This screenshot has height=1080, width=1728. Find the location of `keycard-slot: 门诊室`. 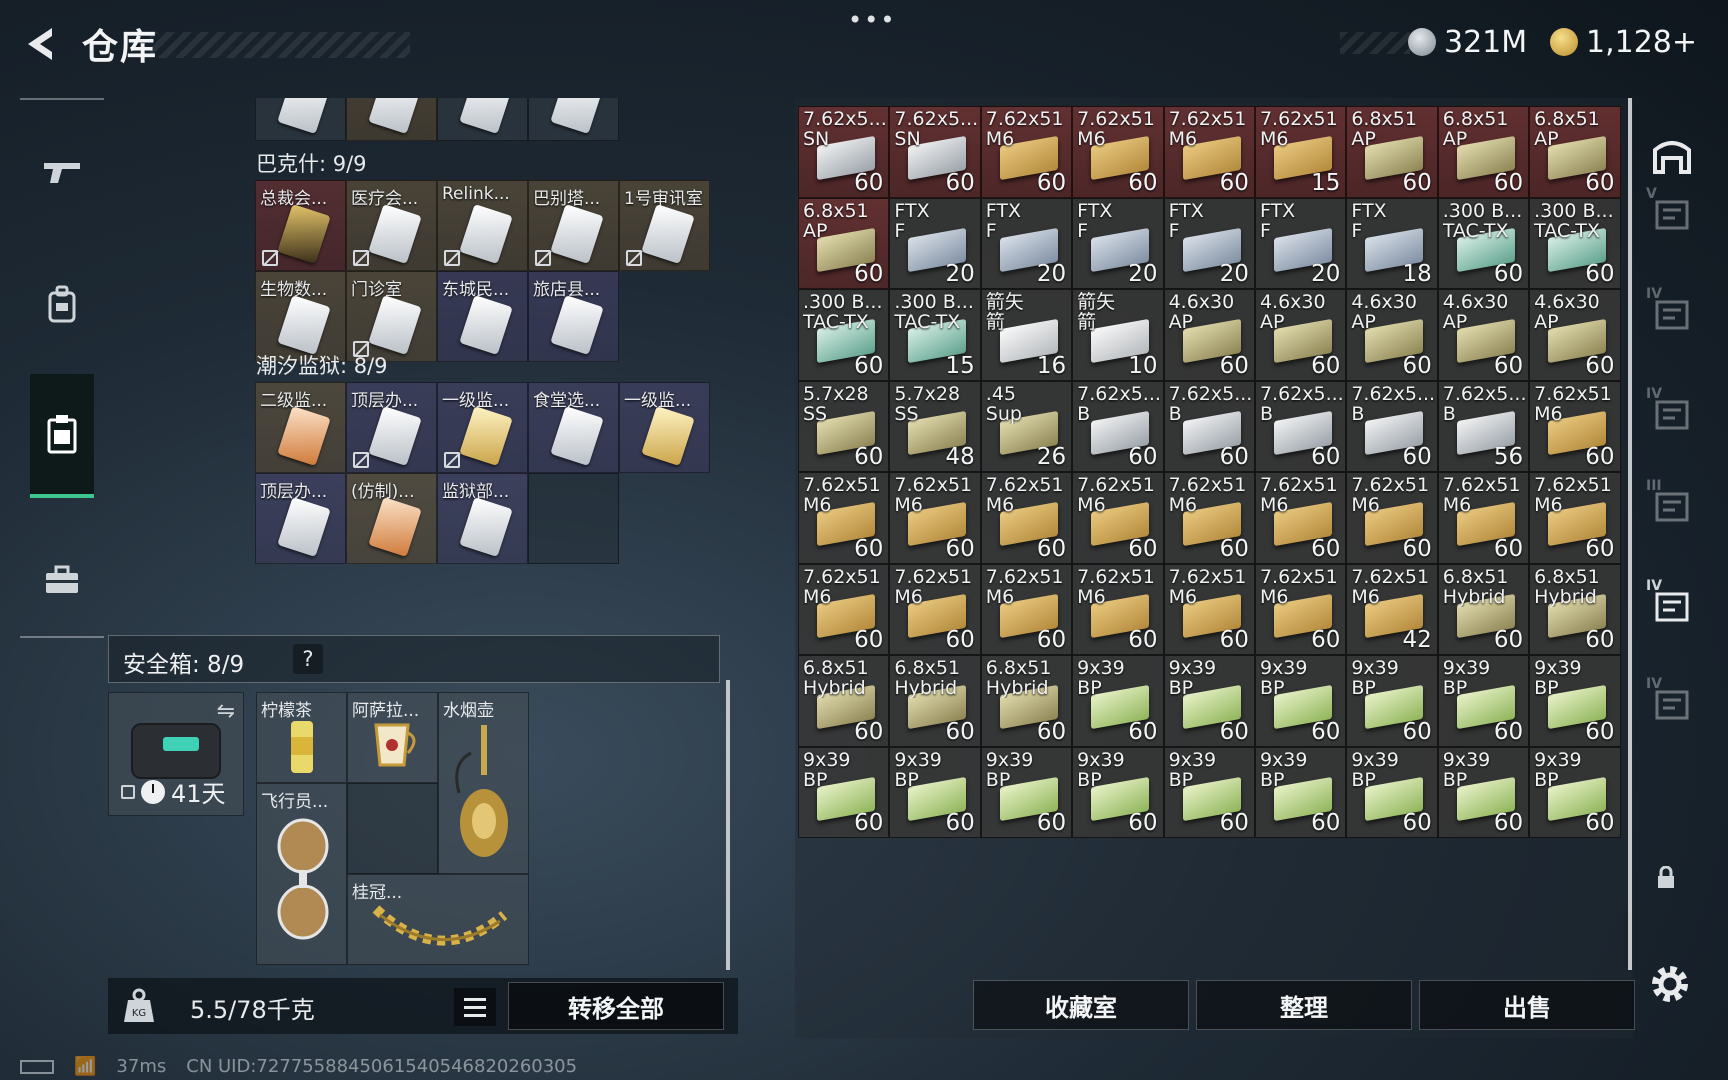

keycard-slot: 门诊室 is located at coordinates (391, 316).